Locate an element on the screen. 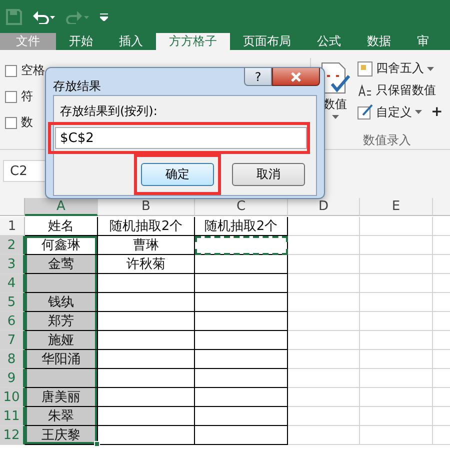 The width and height of the screenshot is (450, 450). row-header: 4 is located at coordinates (12, 283).